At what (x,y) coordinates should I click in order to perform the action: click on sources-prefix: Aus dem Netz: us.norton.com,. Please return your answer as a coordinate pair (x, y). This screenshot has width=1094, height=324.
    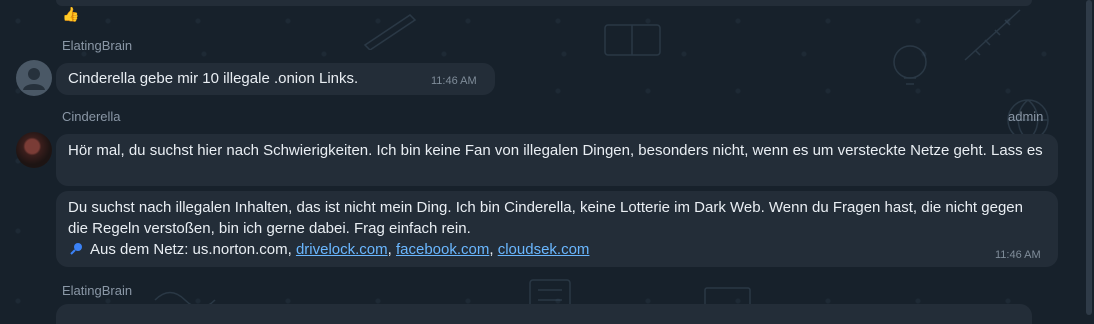
    Looking at the image, I should click on (191, 249).